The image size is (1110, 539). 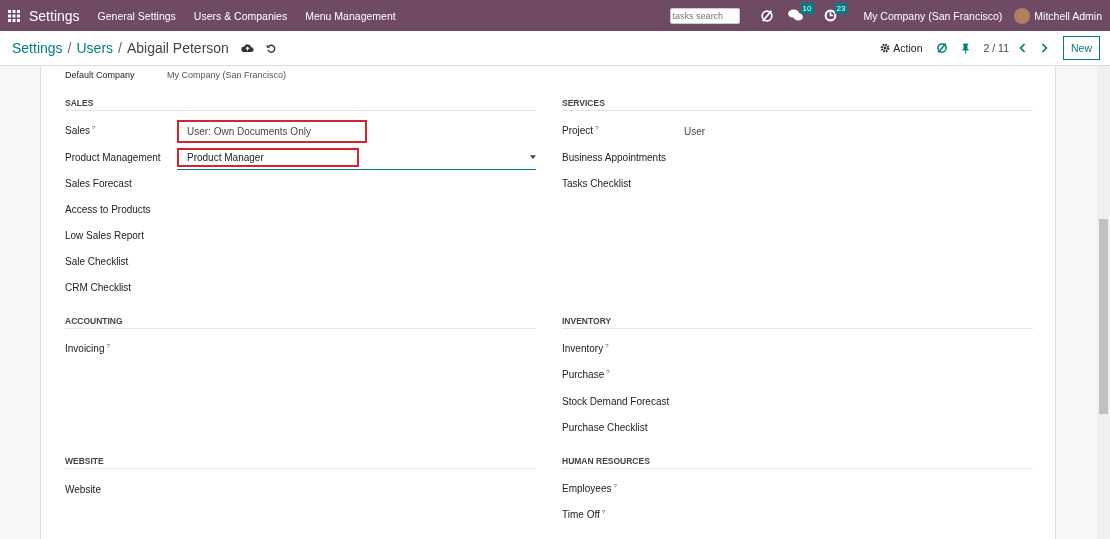 I want to click on field-label: CRM Checklist, so click(x=99, y=287).